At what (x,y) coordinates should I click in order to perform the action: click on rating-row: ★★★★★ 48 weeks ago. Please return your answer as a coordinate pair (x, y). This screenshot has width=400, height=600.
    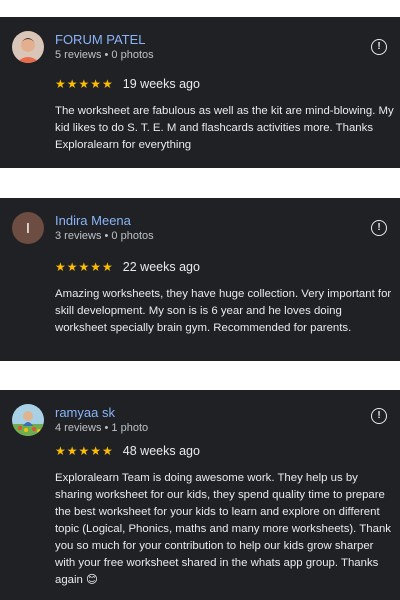
    Looking at the image, I should click on (127, 451).